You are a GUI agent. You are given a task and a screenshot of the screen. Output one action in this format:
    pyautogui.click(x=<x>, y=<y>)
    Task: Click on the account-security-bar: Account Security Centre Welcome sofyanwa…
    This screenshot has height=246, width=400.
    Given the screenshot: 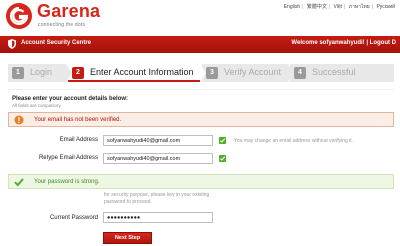 What is the action you would take?
    pyautogui.click(x=200, y=44)
    